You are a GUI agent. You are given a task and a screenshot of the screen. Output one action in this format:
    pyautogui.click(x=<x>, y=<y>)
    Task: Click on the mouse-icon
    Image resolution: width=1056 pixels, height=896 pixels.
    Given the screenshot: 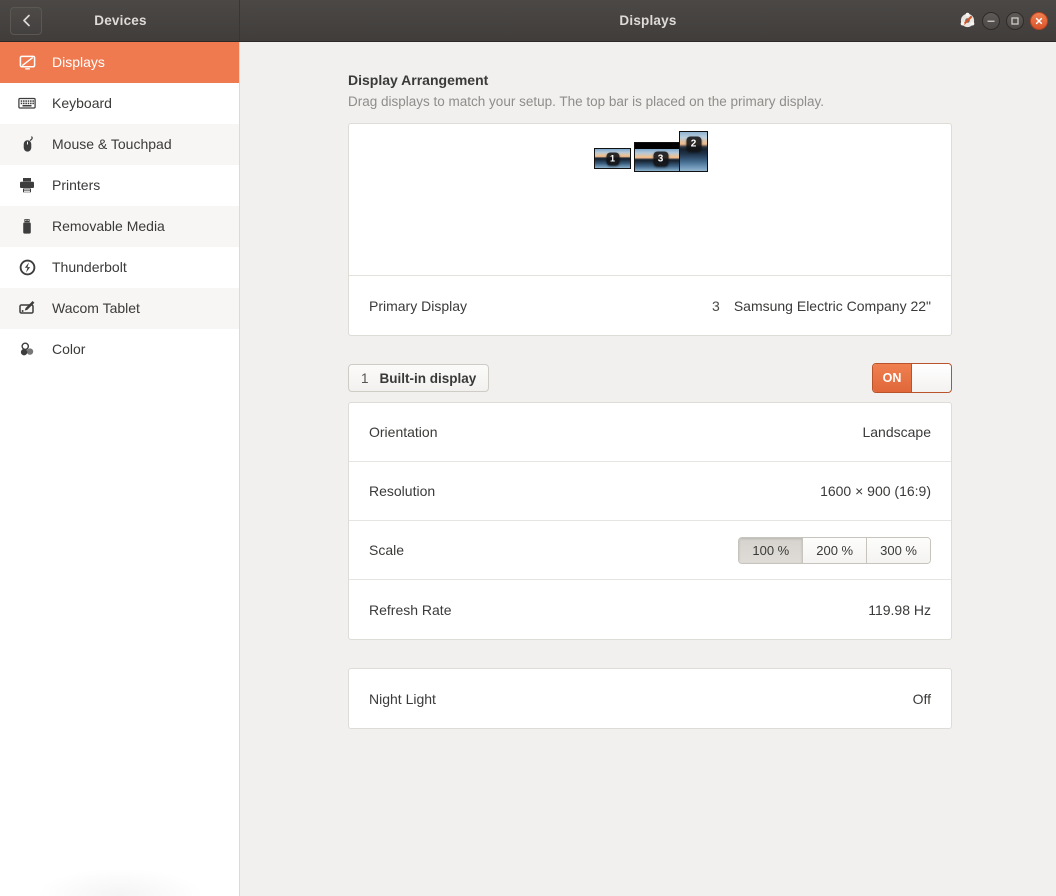 What is the action you would take?
    pyautogui.click(x=27, y=144)
    